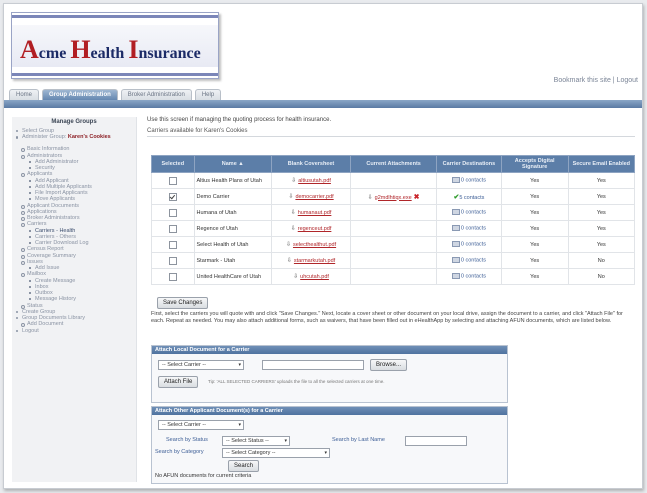 The image size is (647, 493). Describe the element at coordinates (45, 249) in the screenshot. I see `sidebar-item-label: Census Report` at that location.